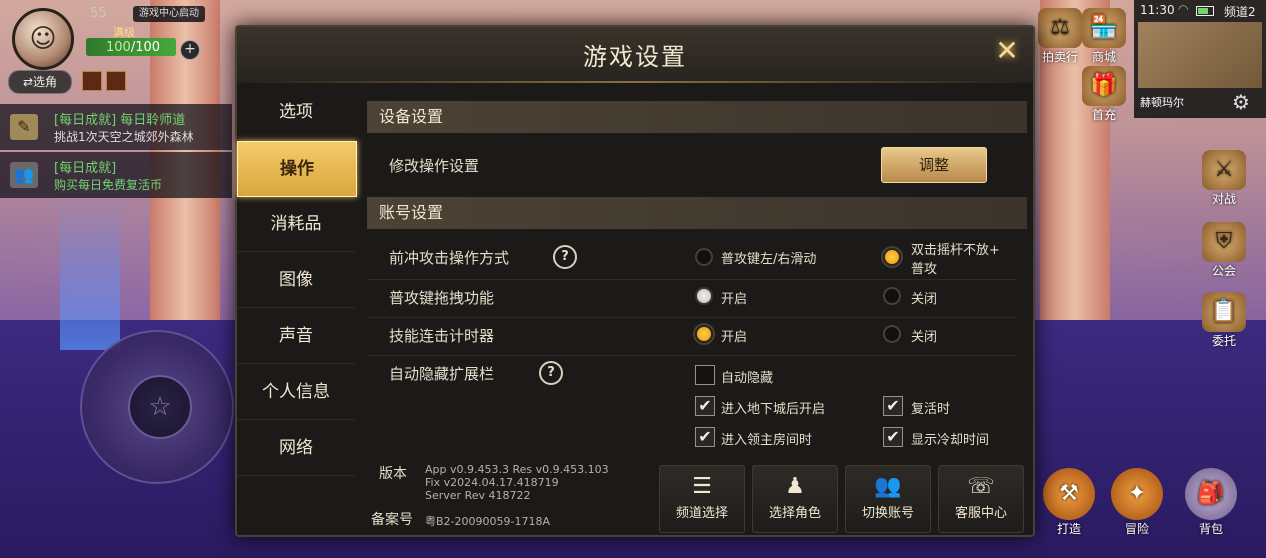  I want to click on guild-button: ⛨ 公会, so click(1224, 250).